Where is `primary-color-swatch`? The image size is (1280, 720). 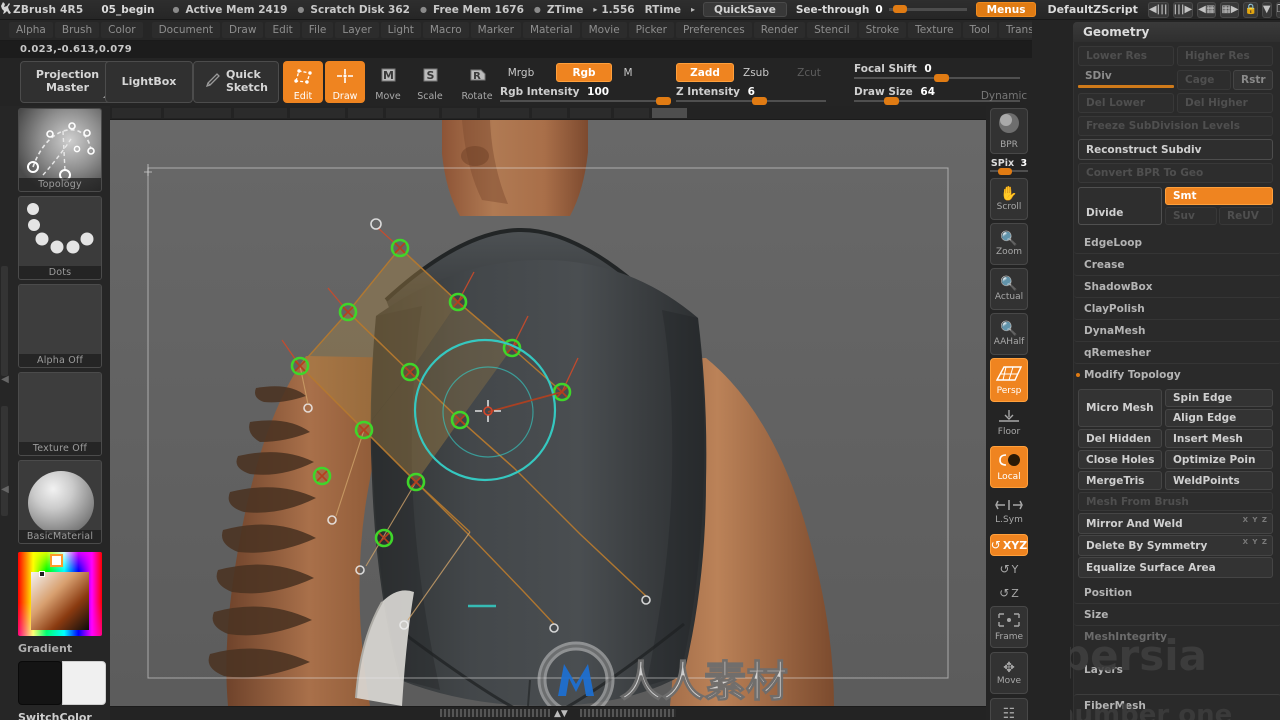 primary-color-swatch is located at coordinates (84, 683).